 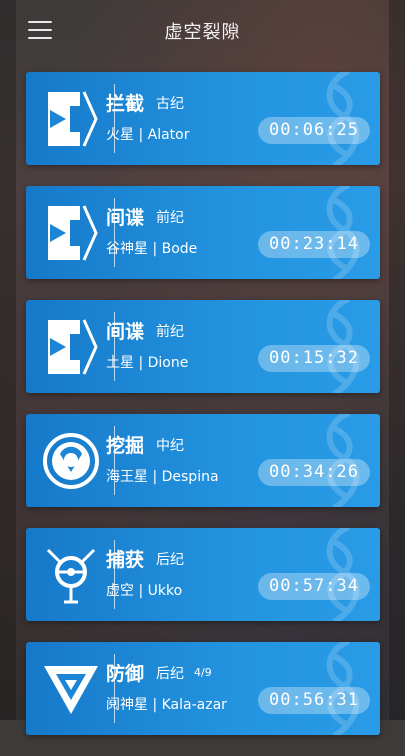 I want to click on mission-timer: 00:23:14, so click(x=314, y=244).